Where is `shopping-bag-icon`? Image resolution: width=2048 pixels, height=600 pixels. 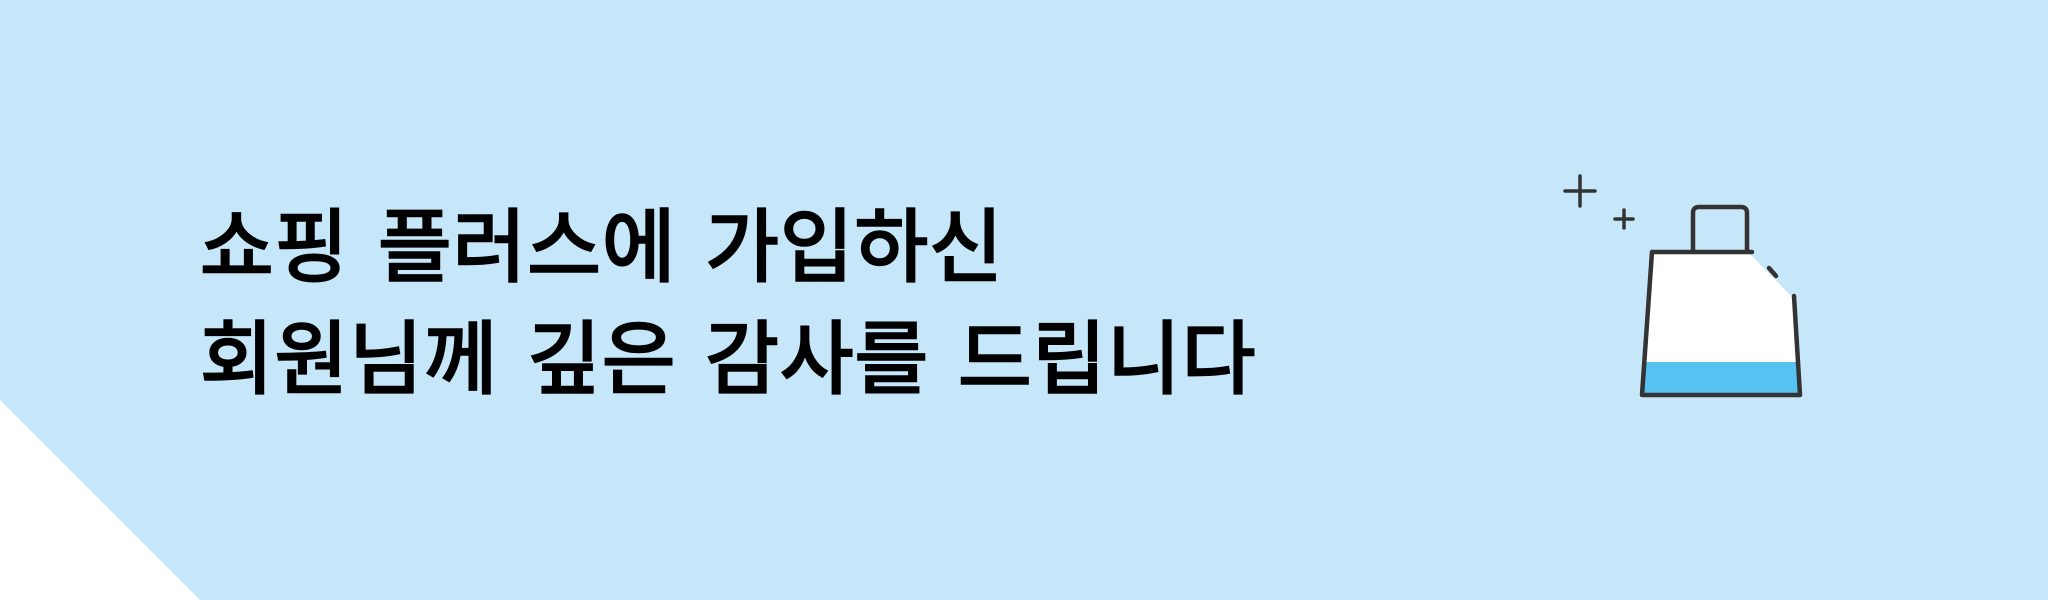
shopping-bag-icon is located at coordinates (1683, 286).